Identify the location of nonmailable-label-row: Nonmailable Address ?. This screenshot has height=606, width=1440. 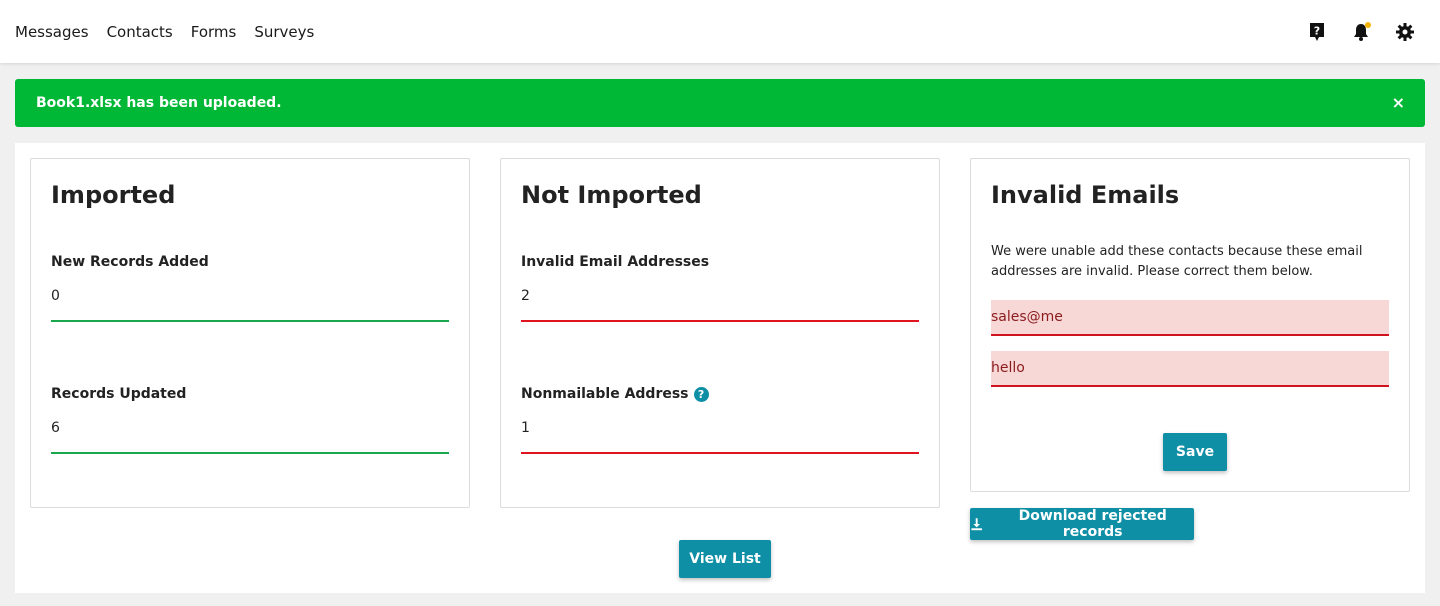
(720, 394).